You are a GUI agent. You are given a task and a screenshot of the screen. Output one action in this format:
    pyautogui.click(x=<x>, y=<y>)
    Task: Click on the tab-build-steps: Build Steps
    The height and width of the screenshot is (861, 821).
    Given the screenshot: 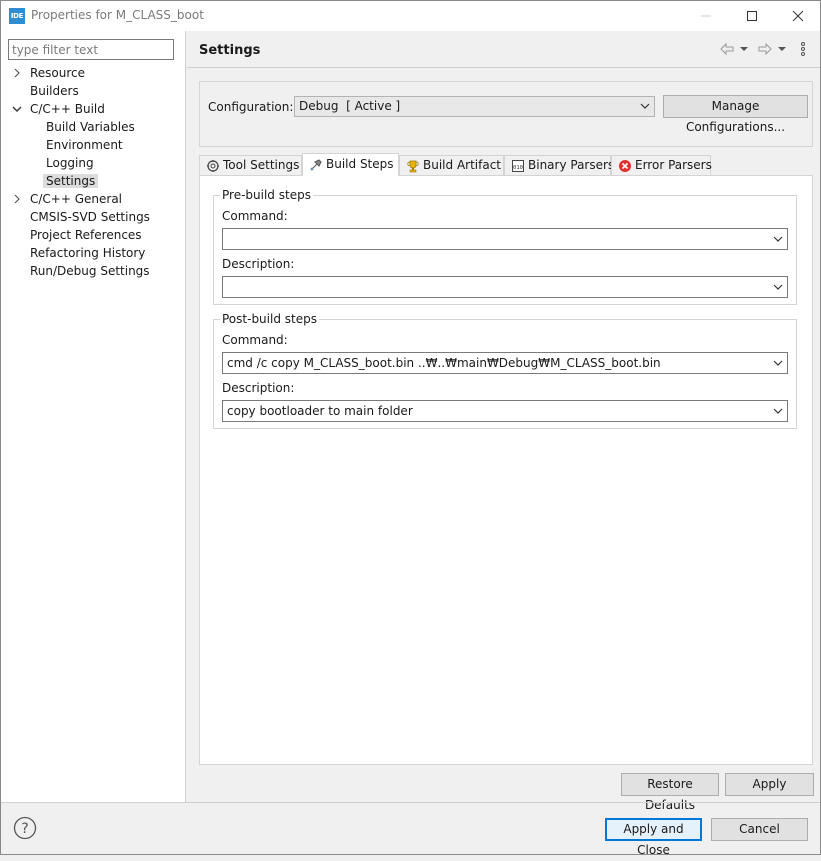 What is the action you would take?
    pyautogui.click(x=350, y=164)
    